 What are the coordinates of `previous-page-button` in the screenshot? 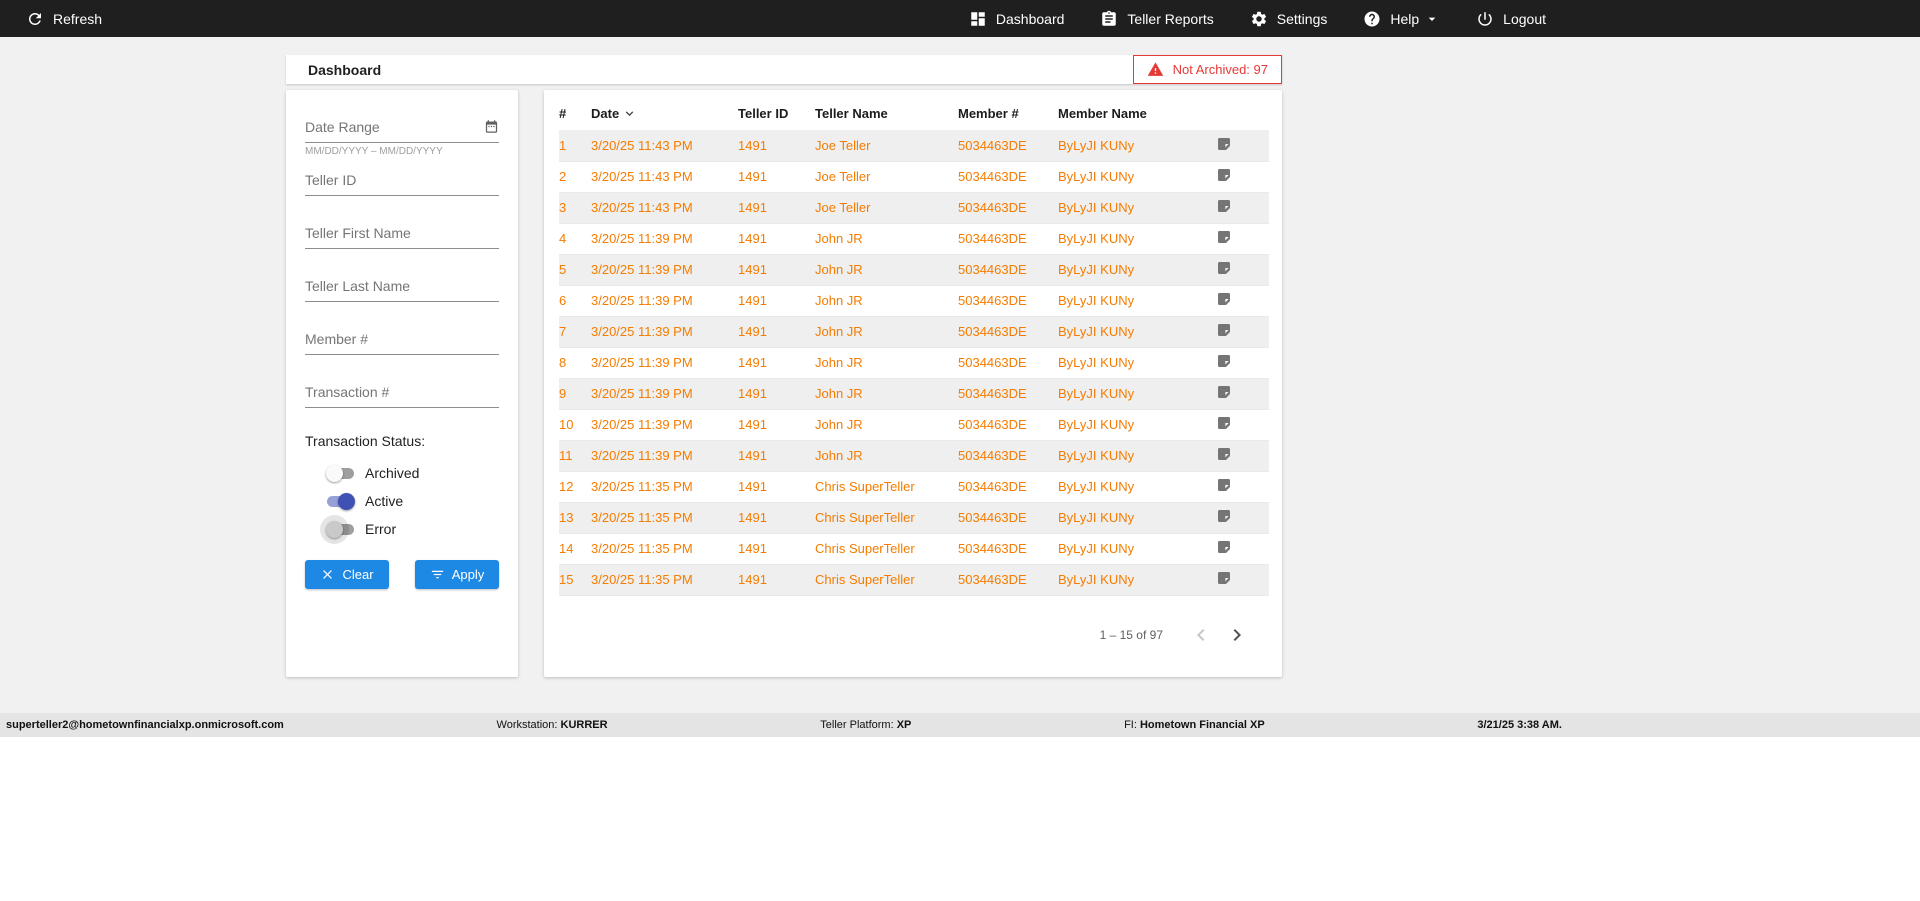 It's located at (1201, 635).